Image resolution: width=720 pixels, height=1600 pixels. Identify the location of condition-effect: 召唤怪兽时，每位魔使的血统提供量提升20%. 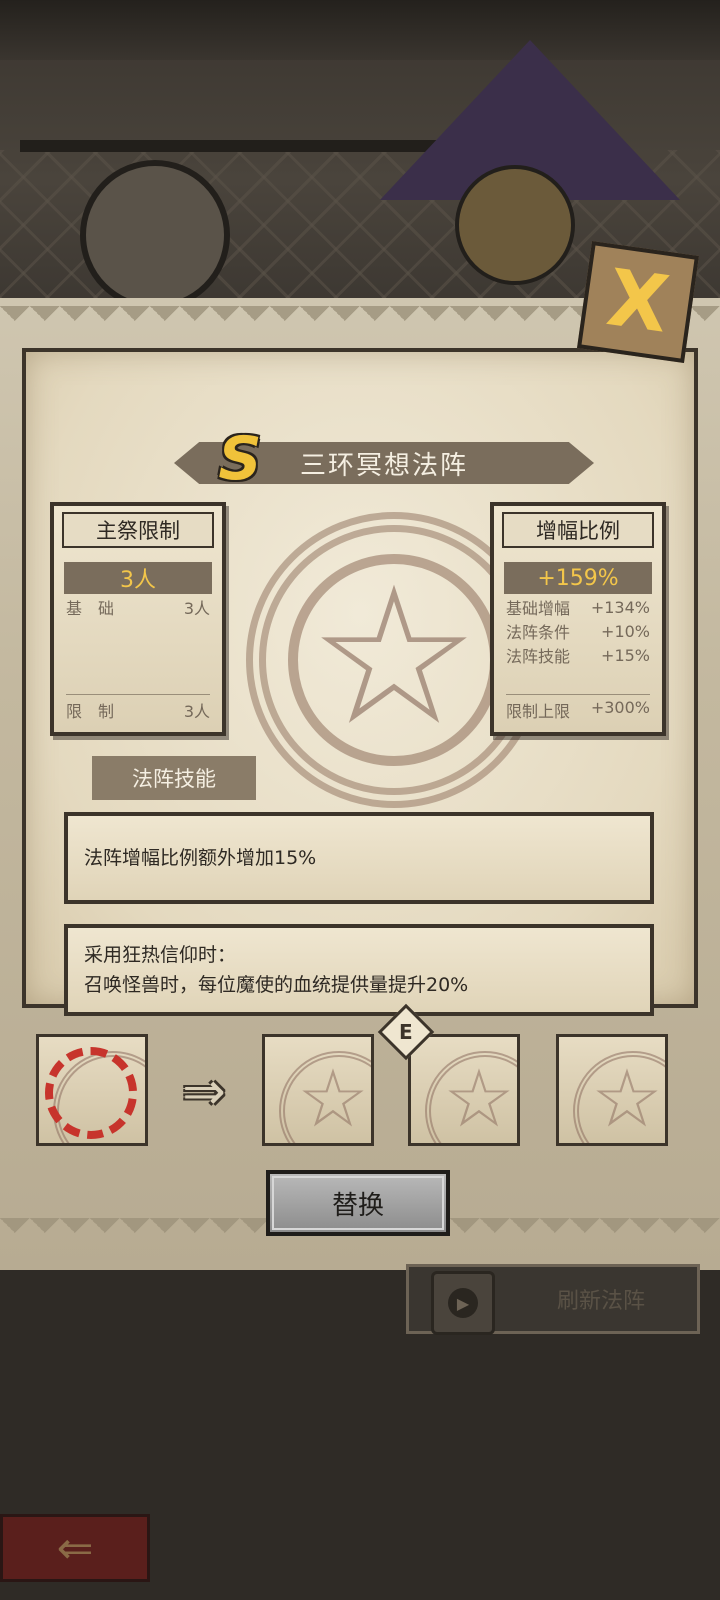
(276, 985).